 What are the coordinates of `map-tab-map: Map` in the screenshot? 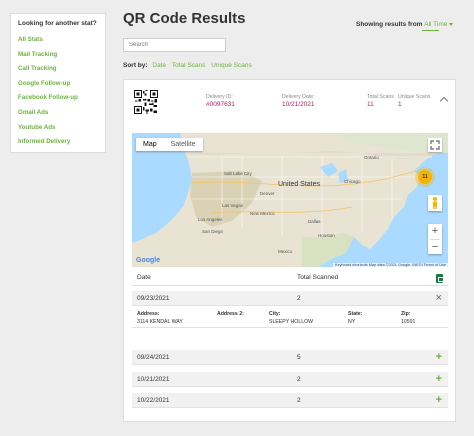 It's located at (150, 144).